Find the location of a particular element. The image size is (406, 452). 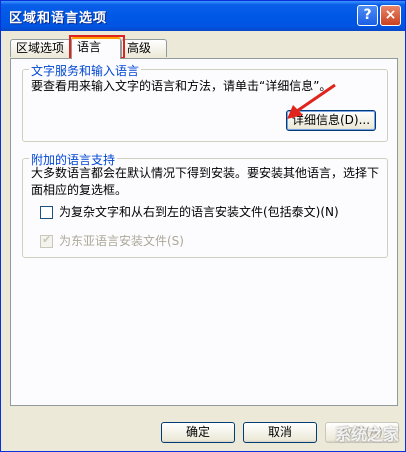

help-button: ? is located at coordinates (367, 15).